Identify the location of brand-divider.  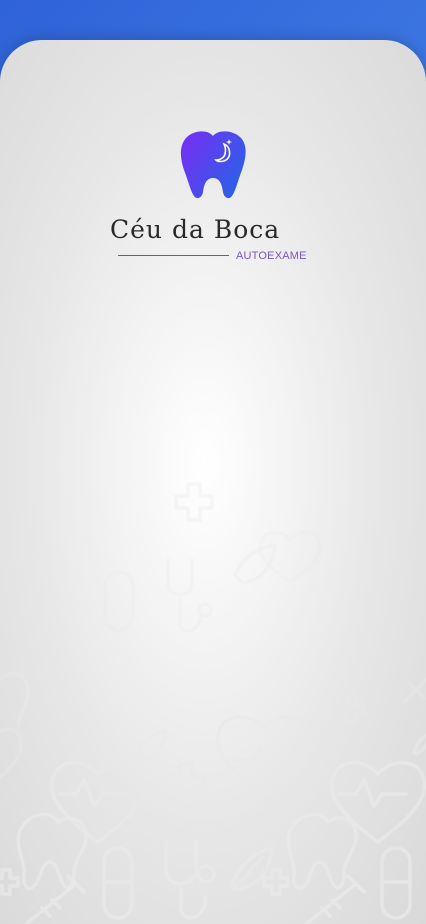
(173, 255).